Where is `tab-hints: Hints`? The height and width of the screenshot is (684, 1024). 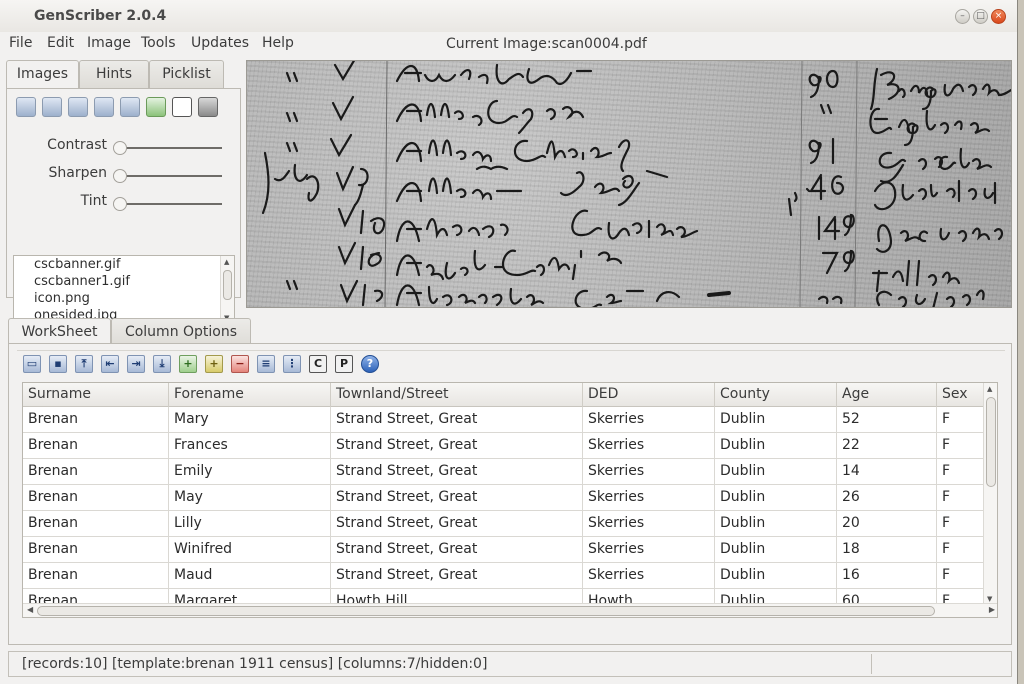
tab-hints: Hints is located at coordinates (114, 74).